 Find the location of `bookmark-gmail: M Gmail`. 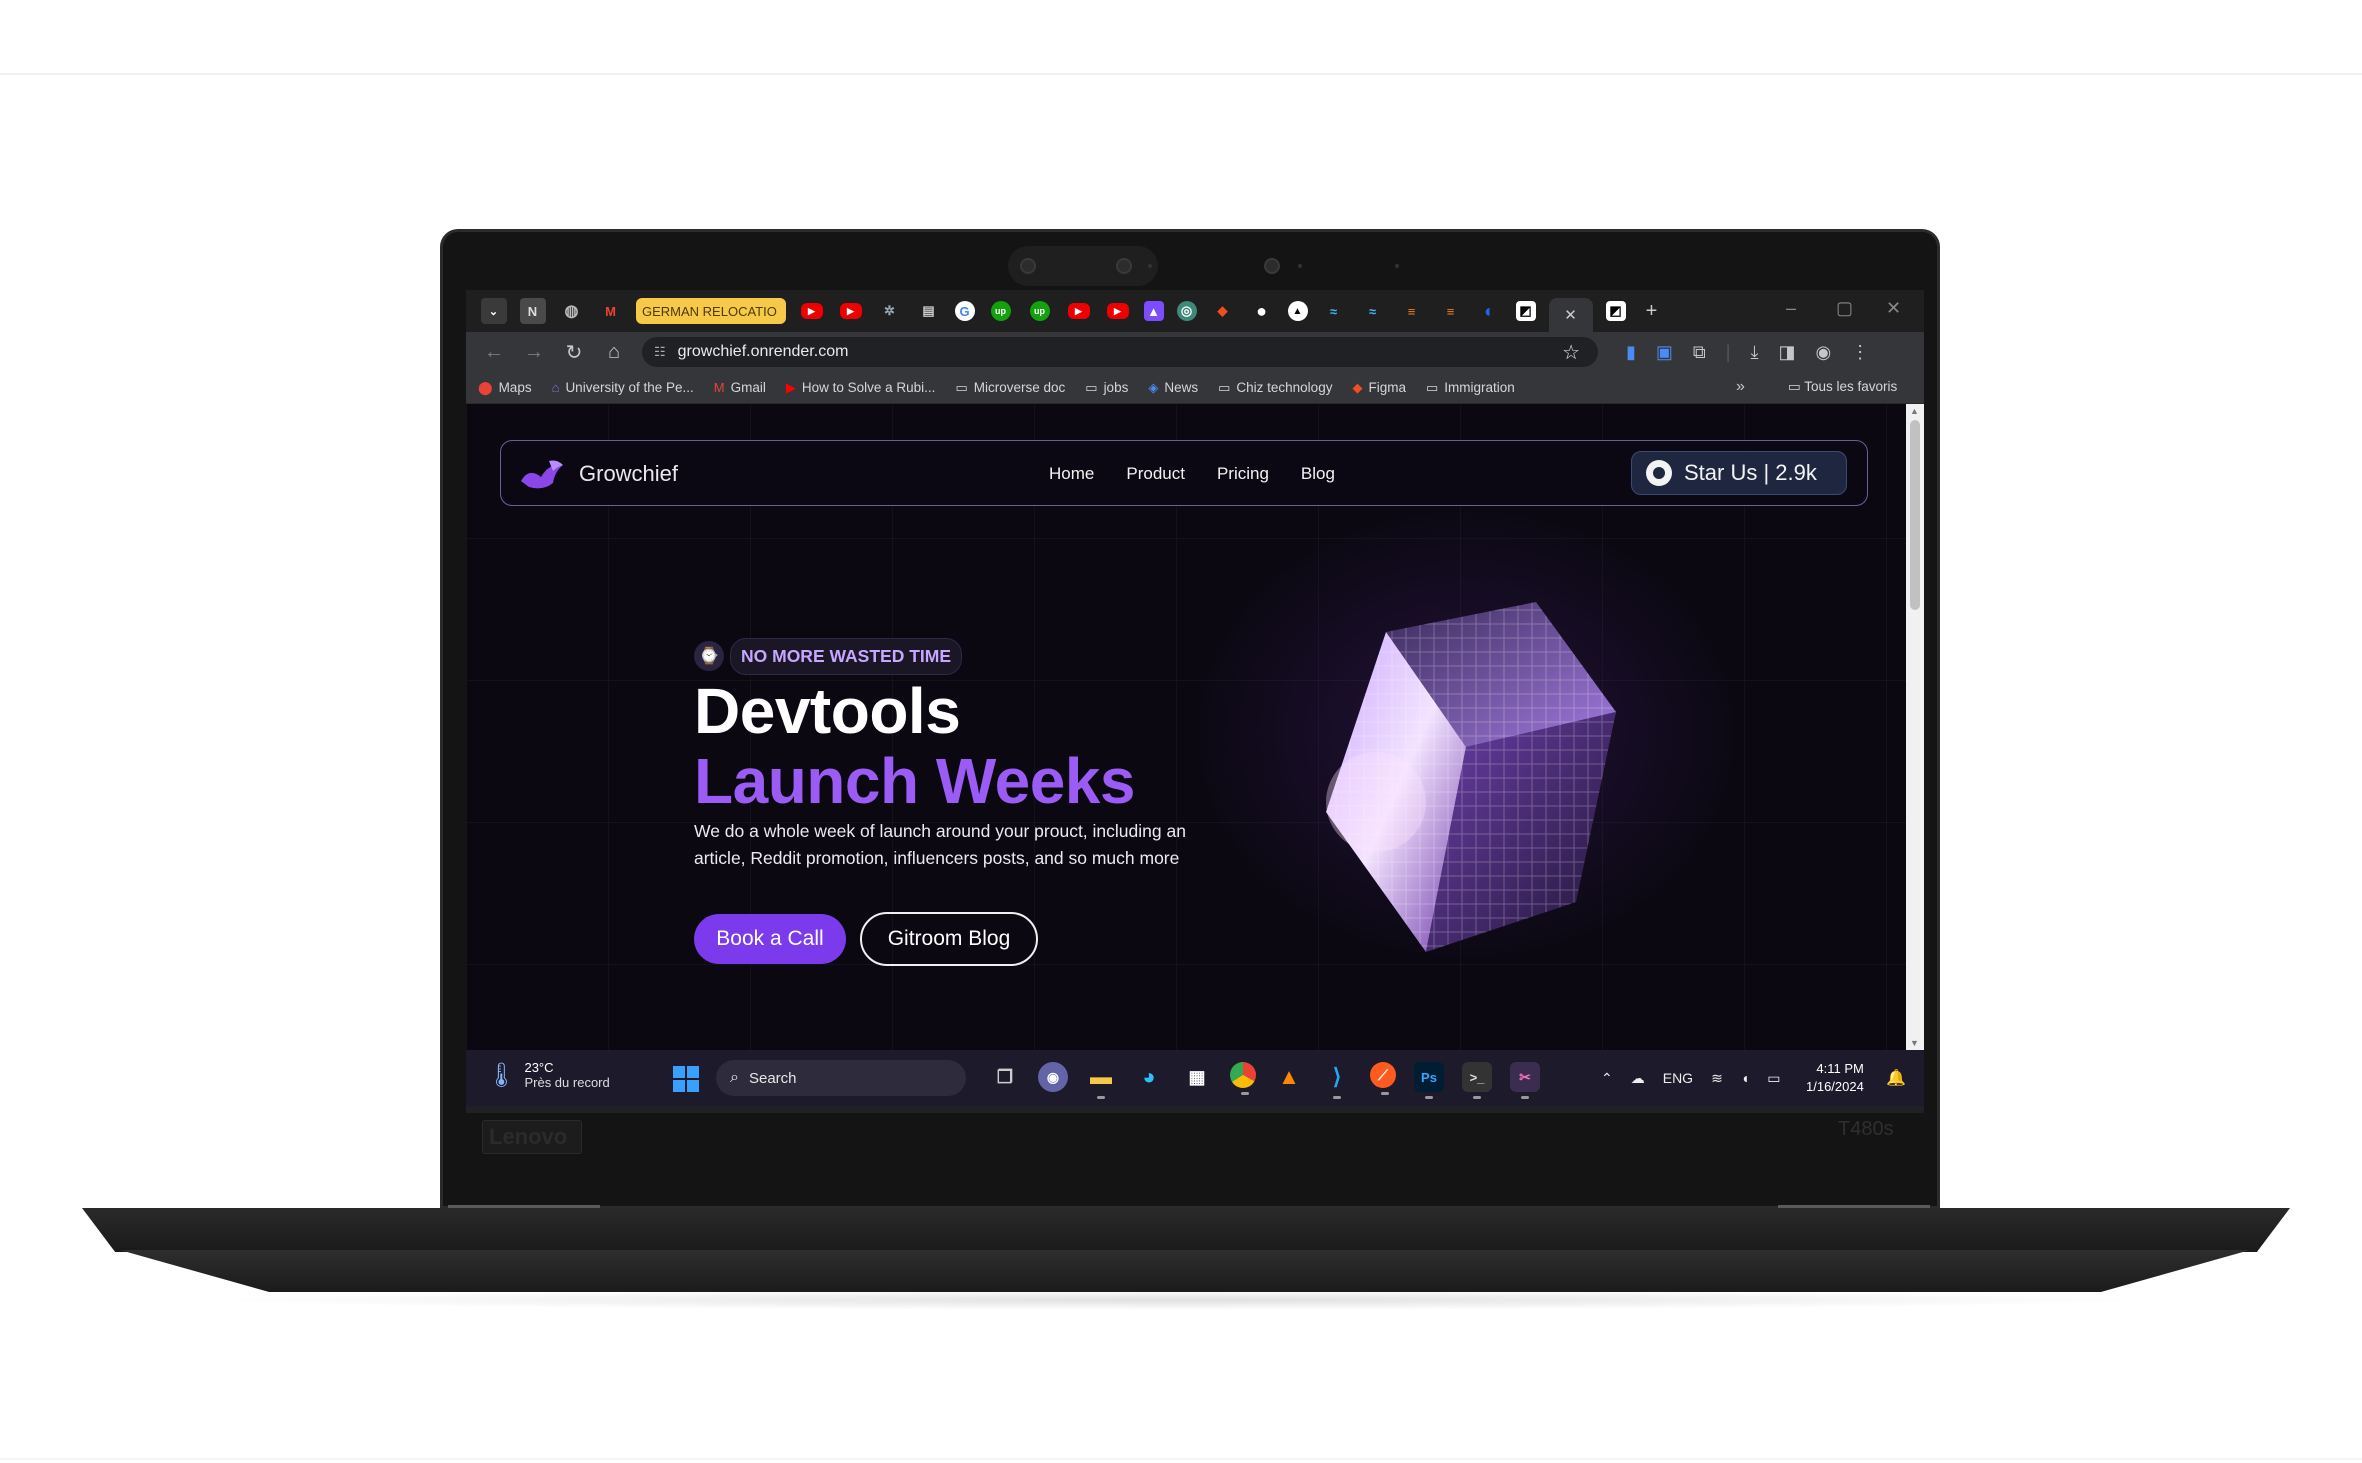

bookmark-gmail: M Gmail is located at coordinates (740, 387).